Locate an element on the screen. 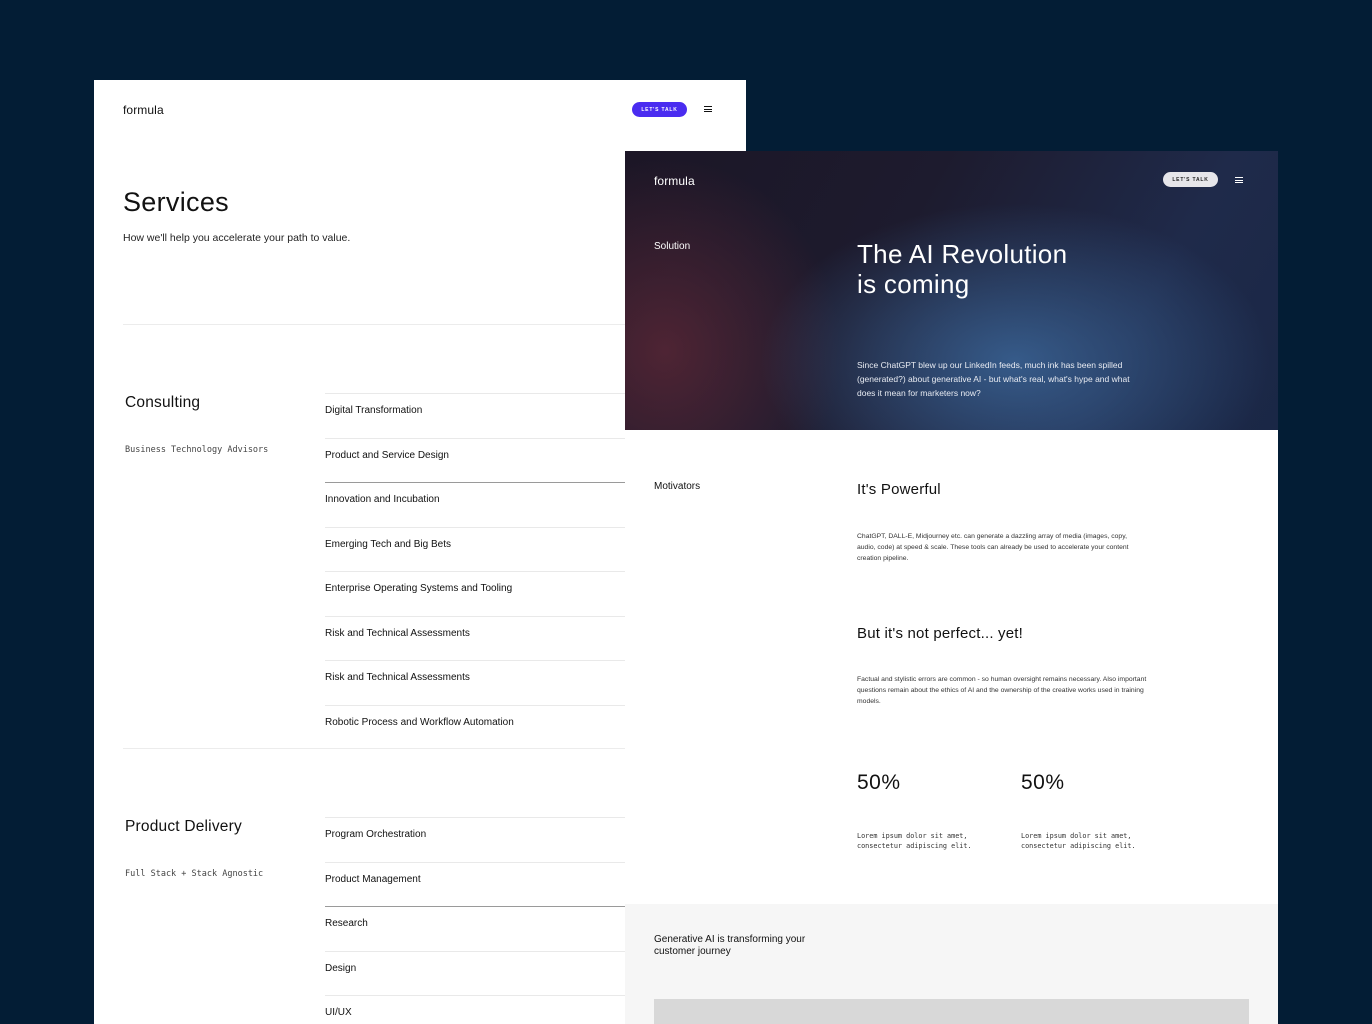 The height and width of the screenshot is (1024, 1372). section-tag-product-delivery: Full Stack + Stack Agnostic is located at coordinates (194, 874).